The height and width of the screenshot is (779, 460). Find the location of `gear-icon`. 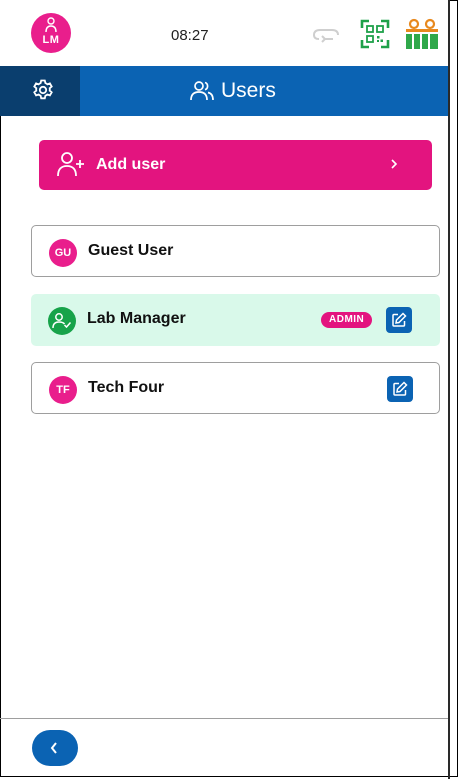

gear-icon is located at coordinates (43, 89).